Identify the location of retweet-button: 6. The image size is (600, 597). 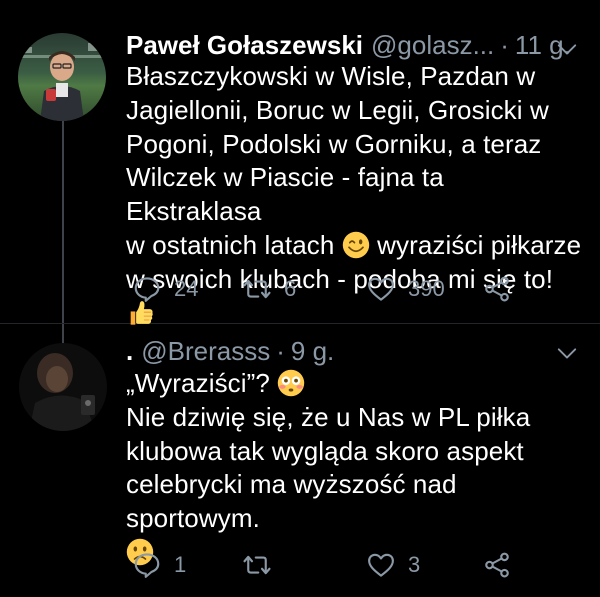
(269, 289).